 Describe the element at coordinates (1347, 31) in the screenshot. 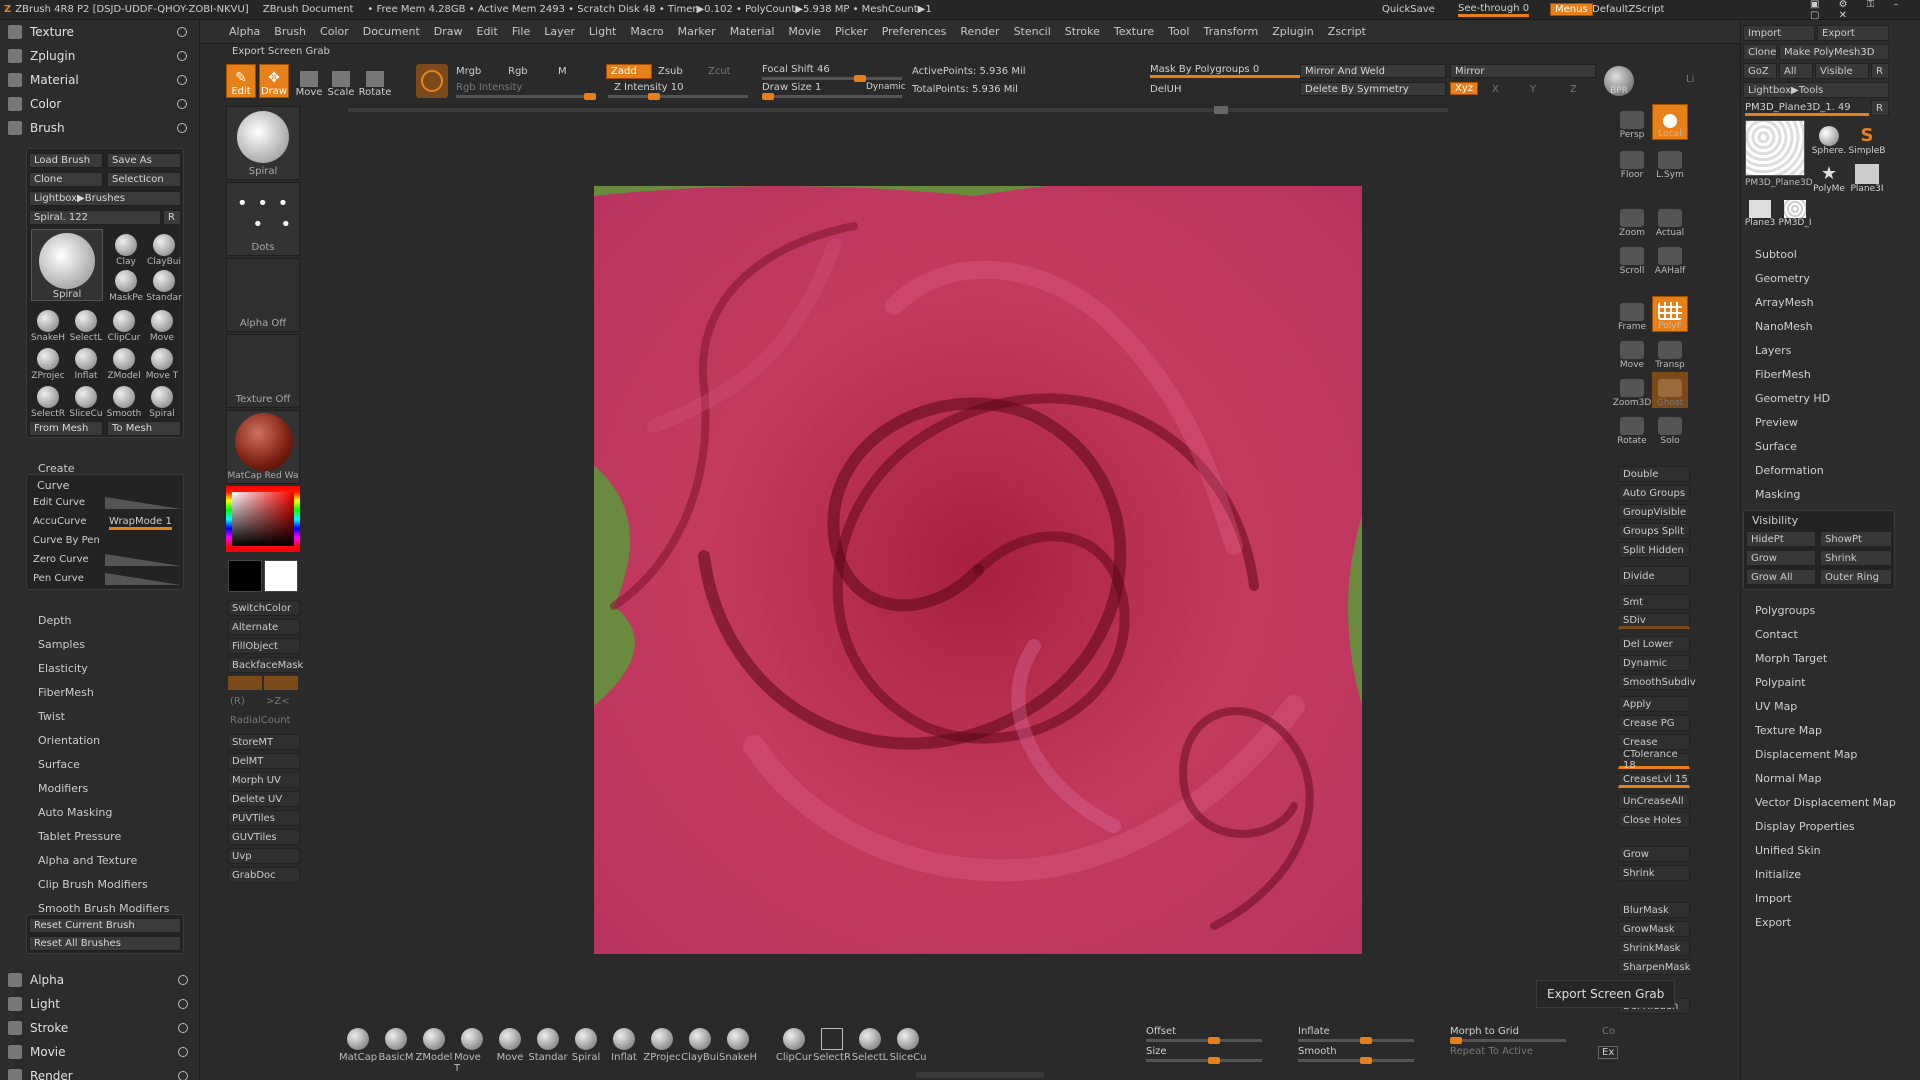

I see `menu-zscript: Zscript` at that location.